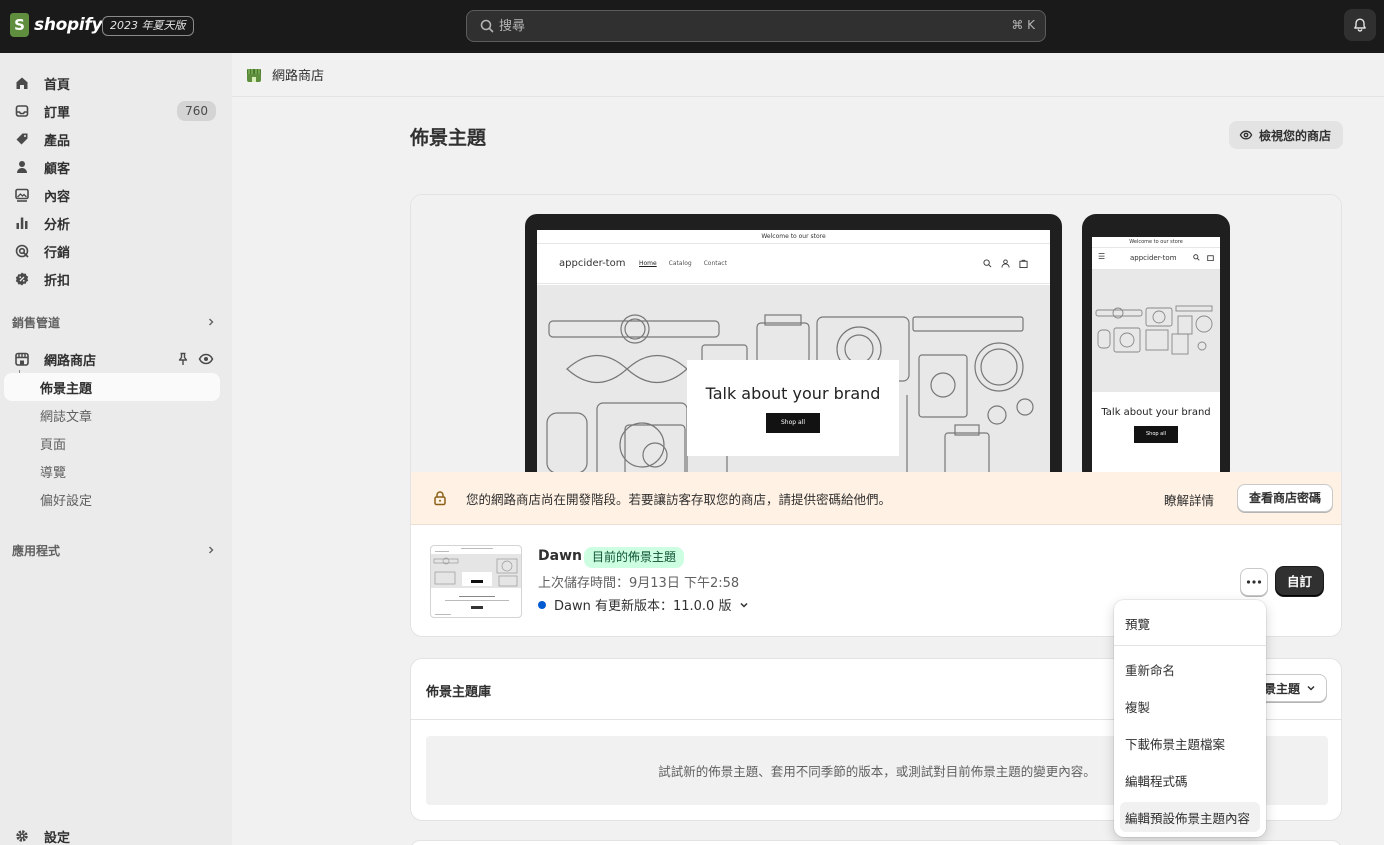 The width and height of the screenshot is (1384, 845). I want to click on sidebar-item-settings: 設定, so click(112, 833).